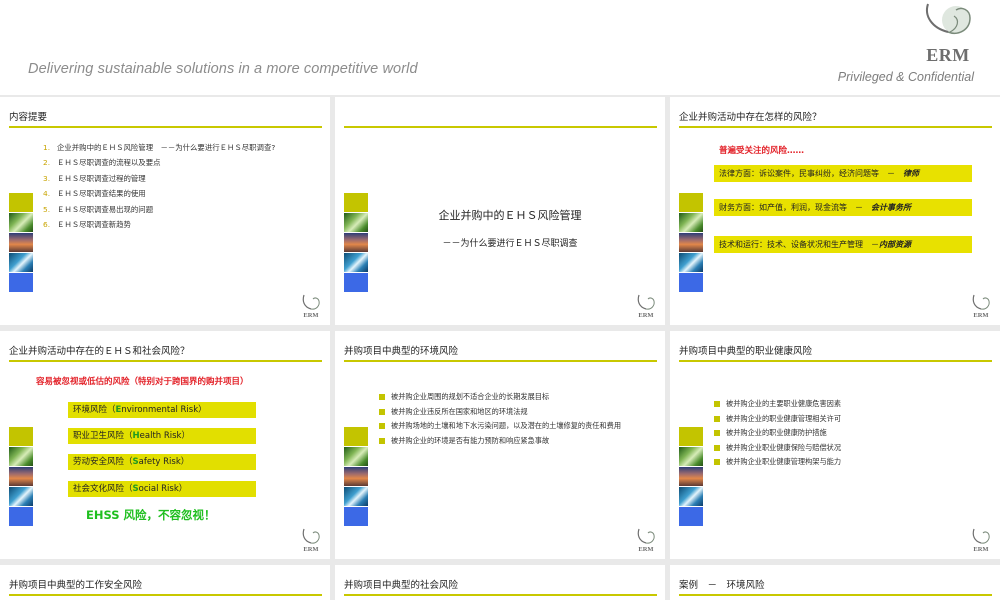  What do you see at coordinates (162, 462) in the screenshot?
I see `risk-box: 劳动安全风险（Safety Risk）` at bounding box center [162, 462].